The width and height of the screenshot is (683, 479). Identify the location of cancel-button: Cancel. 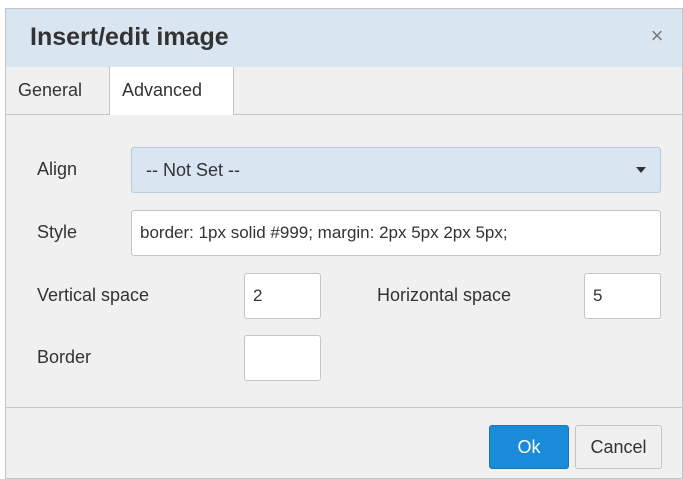
(618, 447).